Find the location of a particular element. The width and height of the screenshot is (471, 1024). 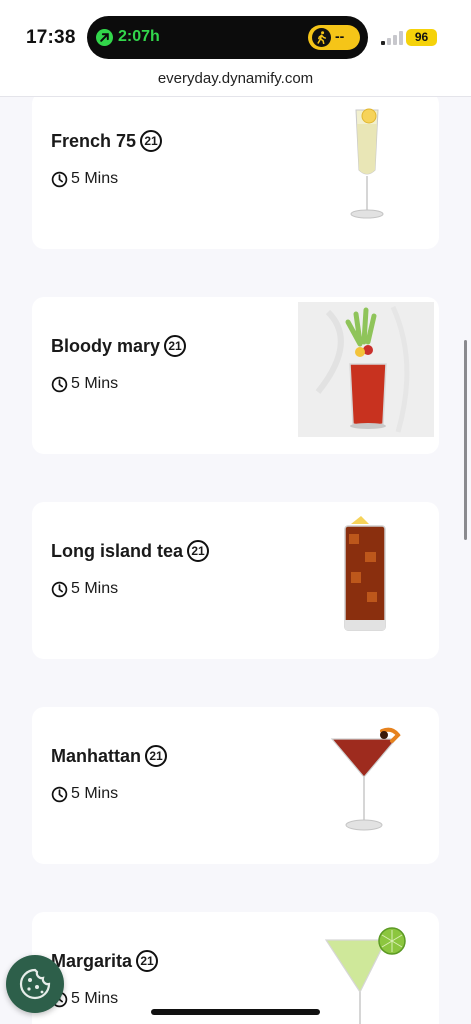

walking-icon is located at coordinates (321, 37).